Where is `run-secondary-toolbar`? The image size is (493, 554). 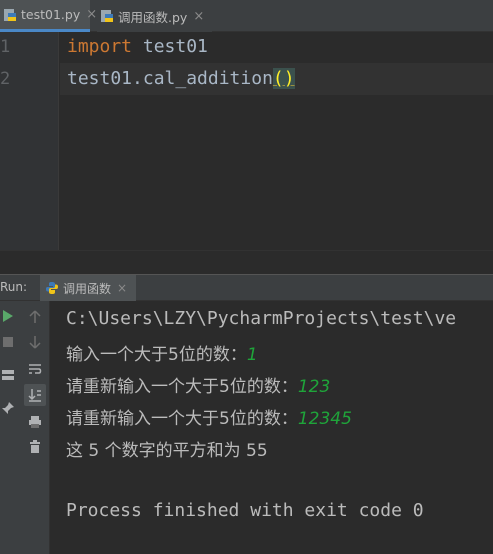
run-secondary-toolbar is located at coordinates (35, 427).